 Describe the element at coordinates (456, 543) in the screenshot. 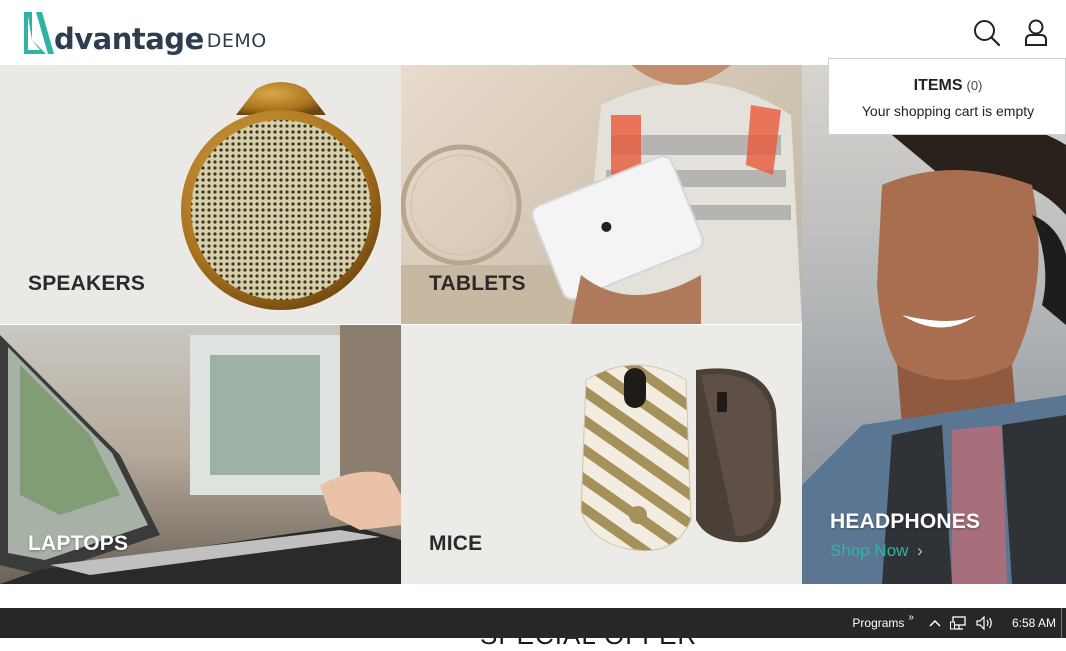

I see `category-label-mice: MICE` at that location.